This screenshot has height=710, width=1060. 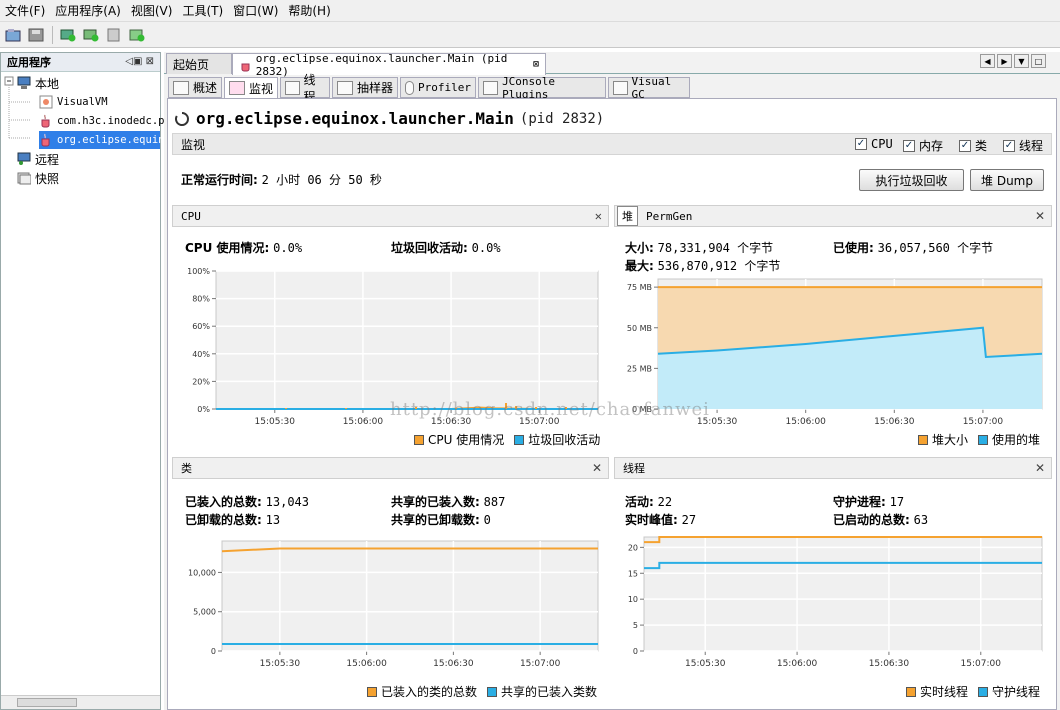 What do you see at coordinates (219, 180) in the screenshot?
I see `uptime-label: 正常运行时间:` at bounding box center [219, 180].